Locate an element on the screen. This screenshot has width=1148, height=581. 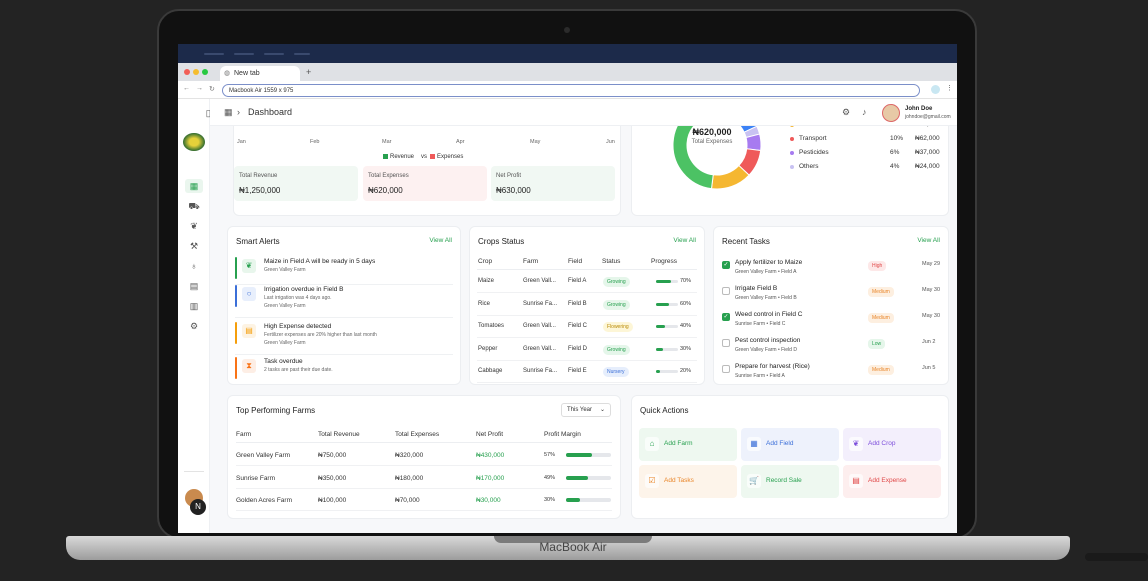
task-date: Jun 2 is located at coordinates (929, 342).